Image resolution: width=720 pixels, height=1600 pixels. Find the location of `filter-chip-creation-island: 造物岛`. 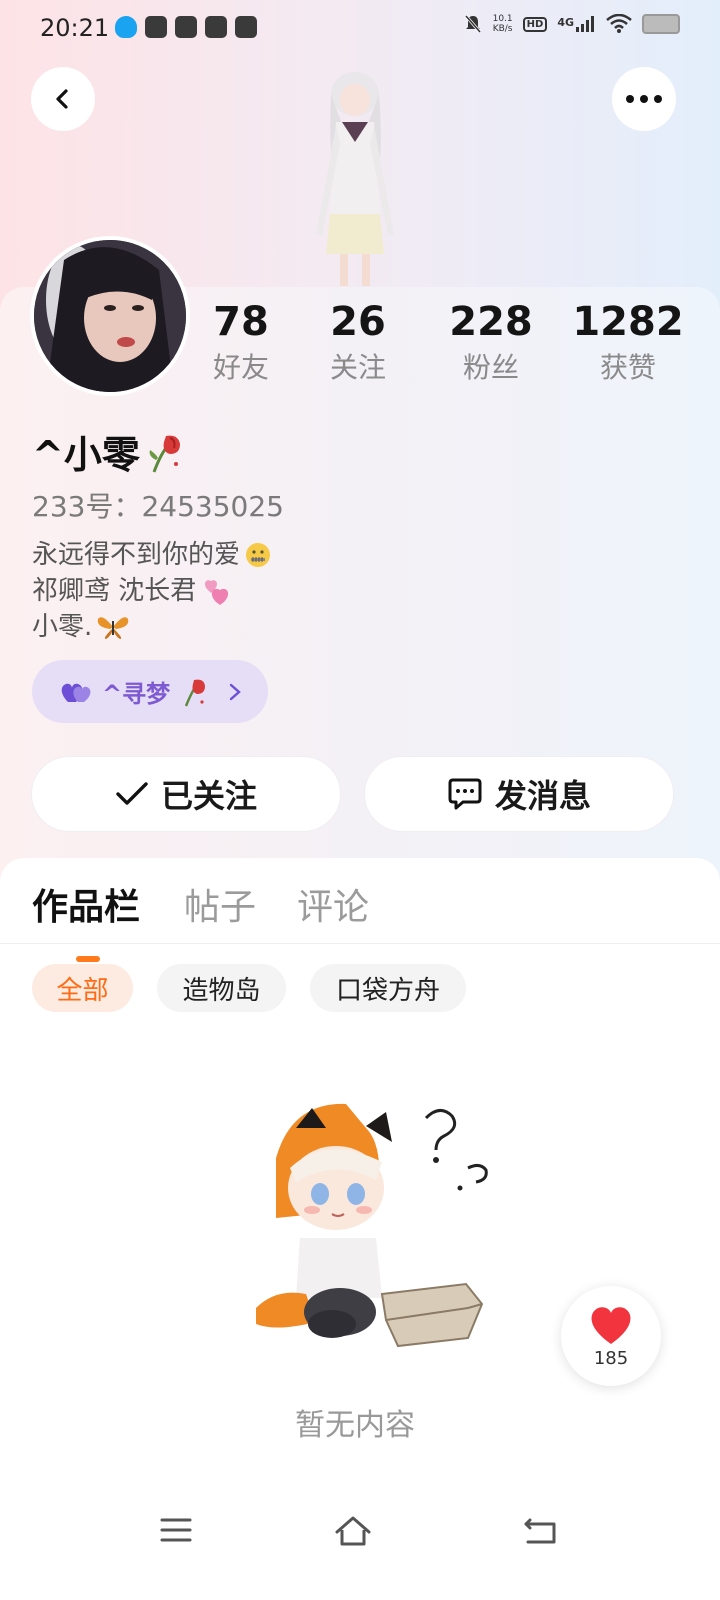

filter-chip-creation-island: 造物岛 is located at coordinates (221, 988).